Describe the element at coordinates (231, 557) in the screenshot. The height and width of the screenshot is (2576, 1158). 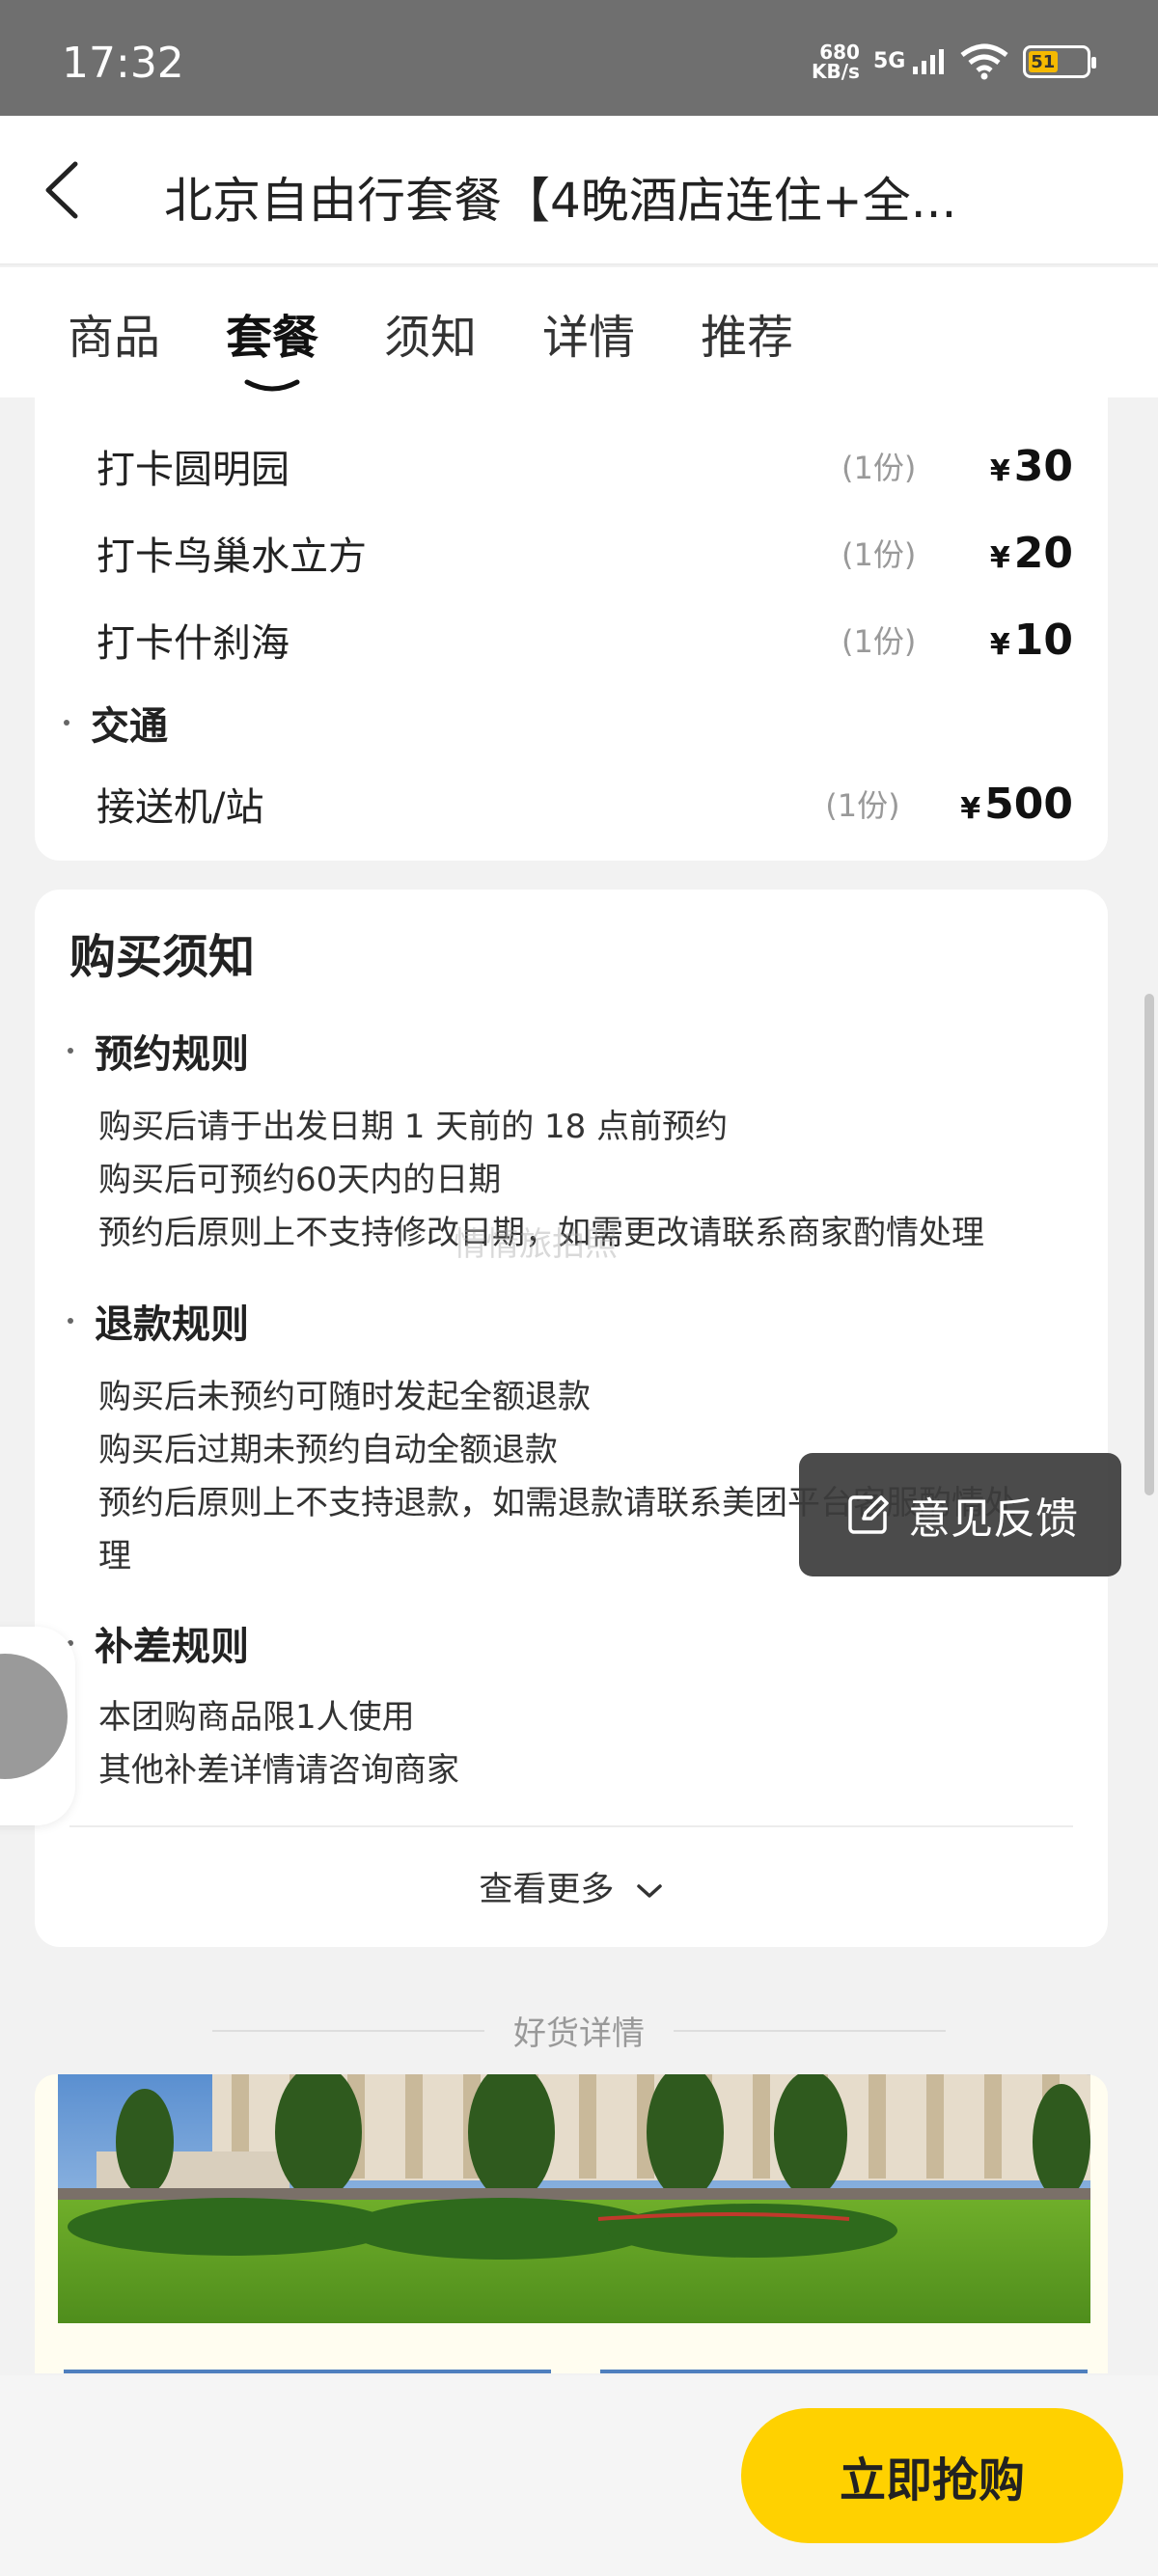
I see `item-name: 打卡鸟巢水立方` at that location.